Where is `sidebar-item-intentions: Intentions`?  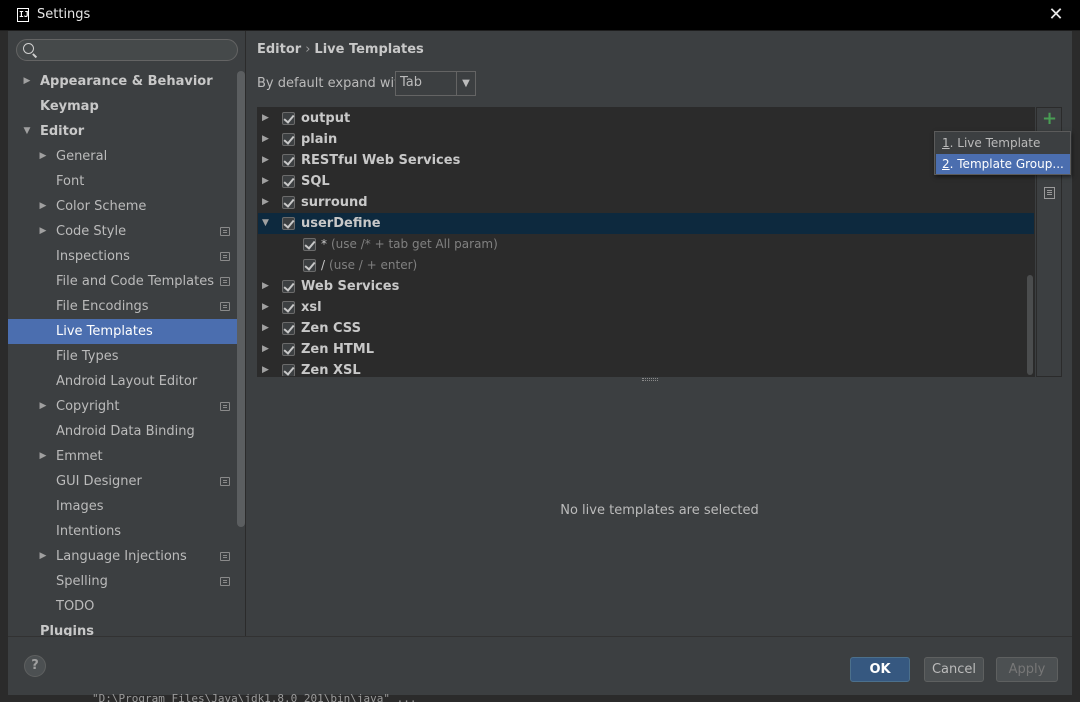 sidebar-item-intentions: Intentions is located at coordinates (123, 531).